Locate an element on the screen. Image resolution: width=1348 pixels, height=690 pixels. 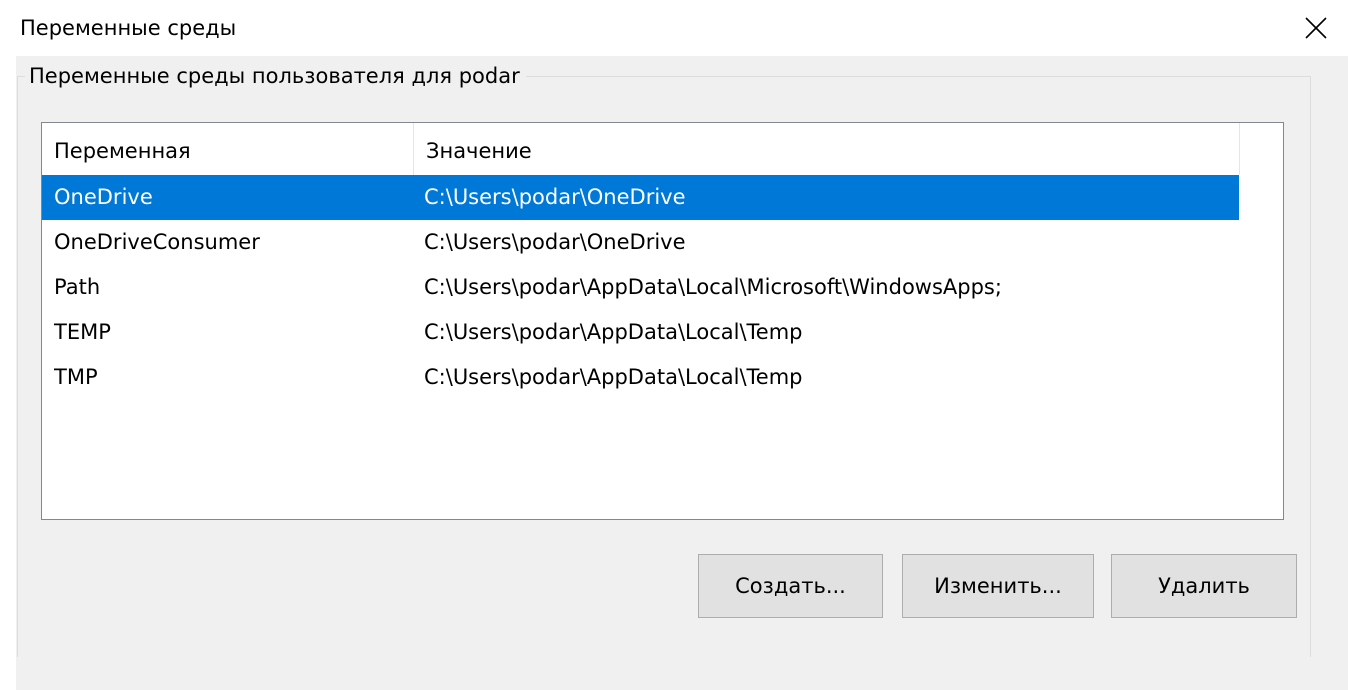
table-row: OneDrive C:\Users\podar\OneDrive is located at coordinates (640, 197).